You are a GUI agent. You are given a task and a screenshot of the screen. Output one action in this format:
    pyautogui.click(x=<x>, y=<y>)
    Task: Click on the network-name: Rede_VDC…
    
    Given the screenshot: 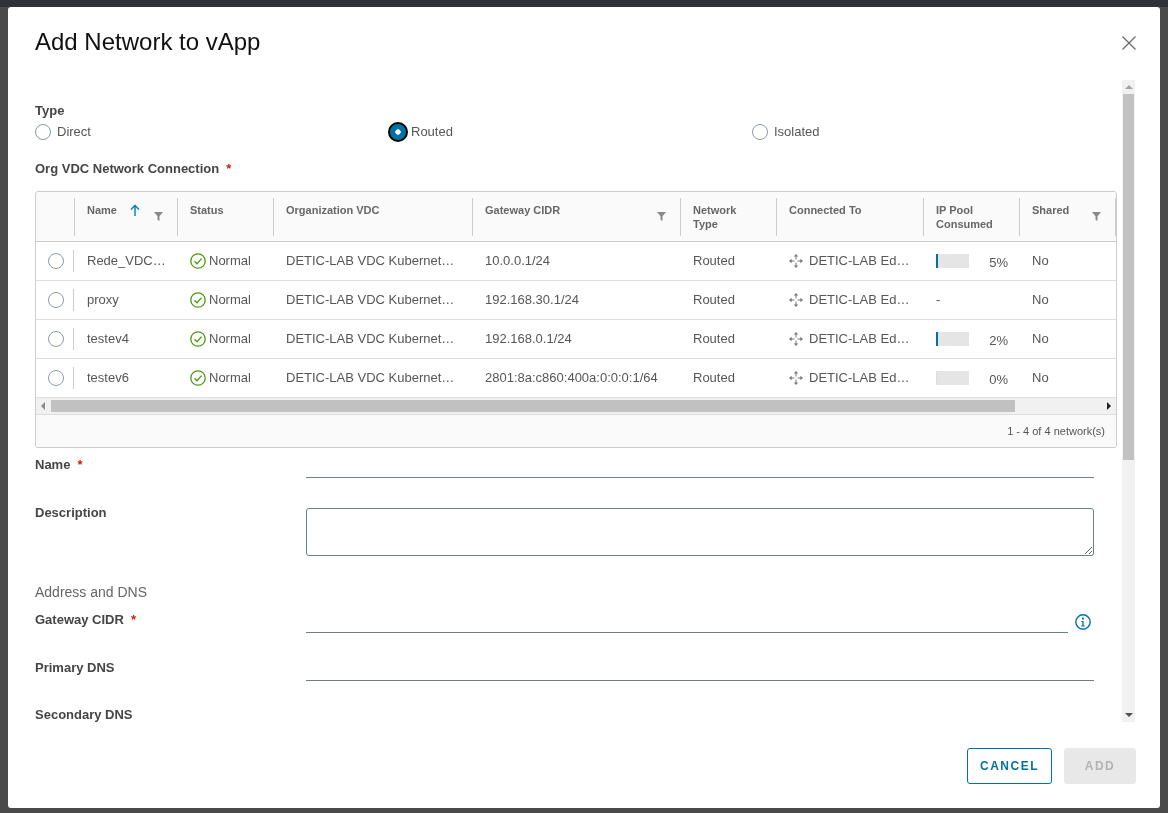 What is the action you would take?
    pyautogui.click(x=126, y=261)
    